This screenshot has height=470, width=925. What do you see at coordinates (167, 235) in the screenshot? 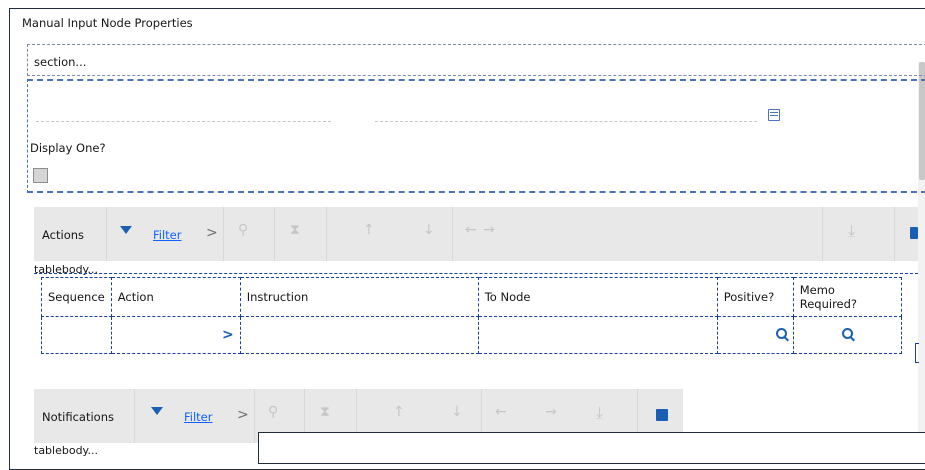
I see `actions-filter-link: Filter` at bounding box center [167, 235].